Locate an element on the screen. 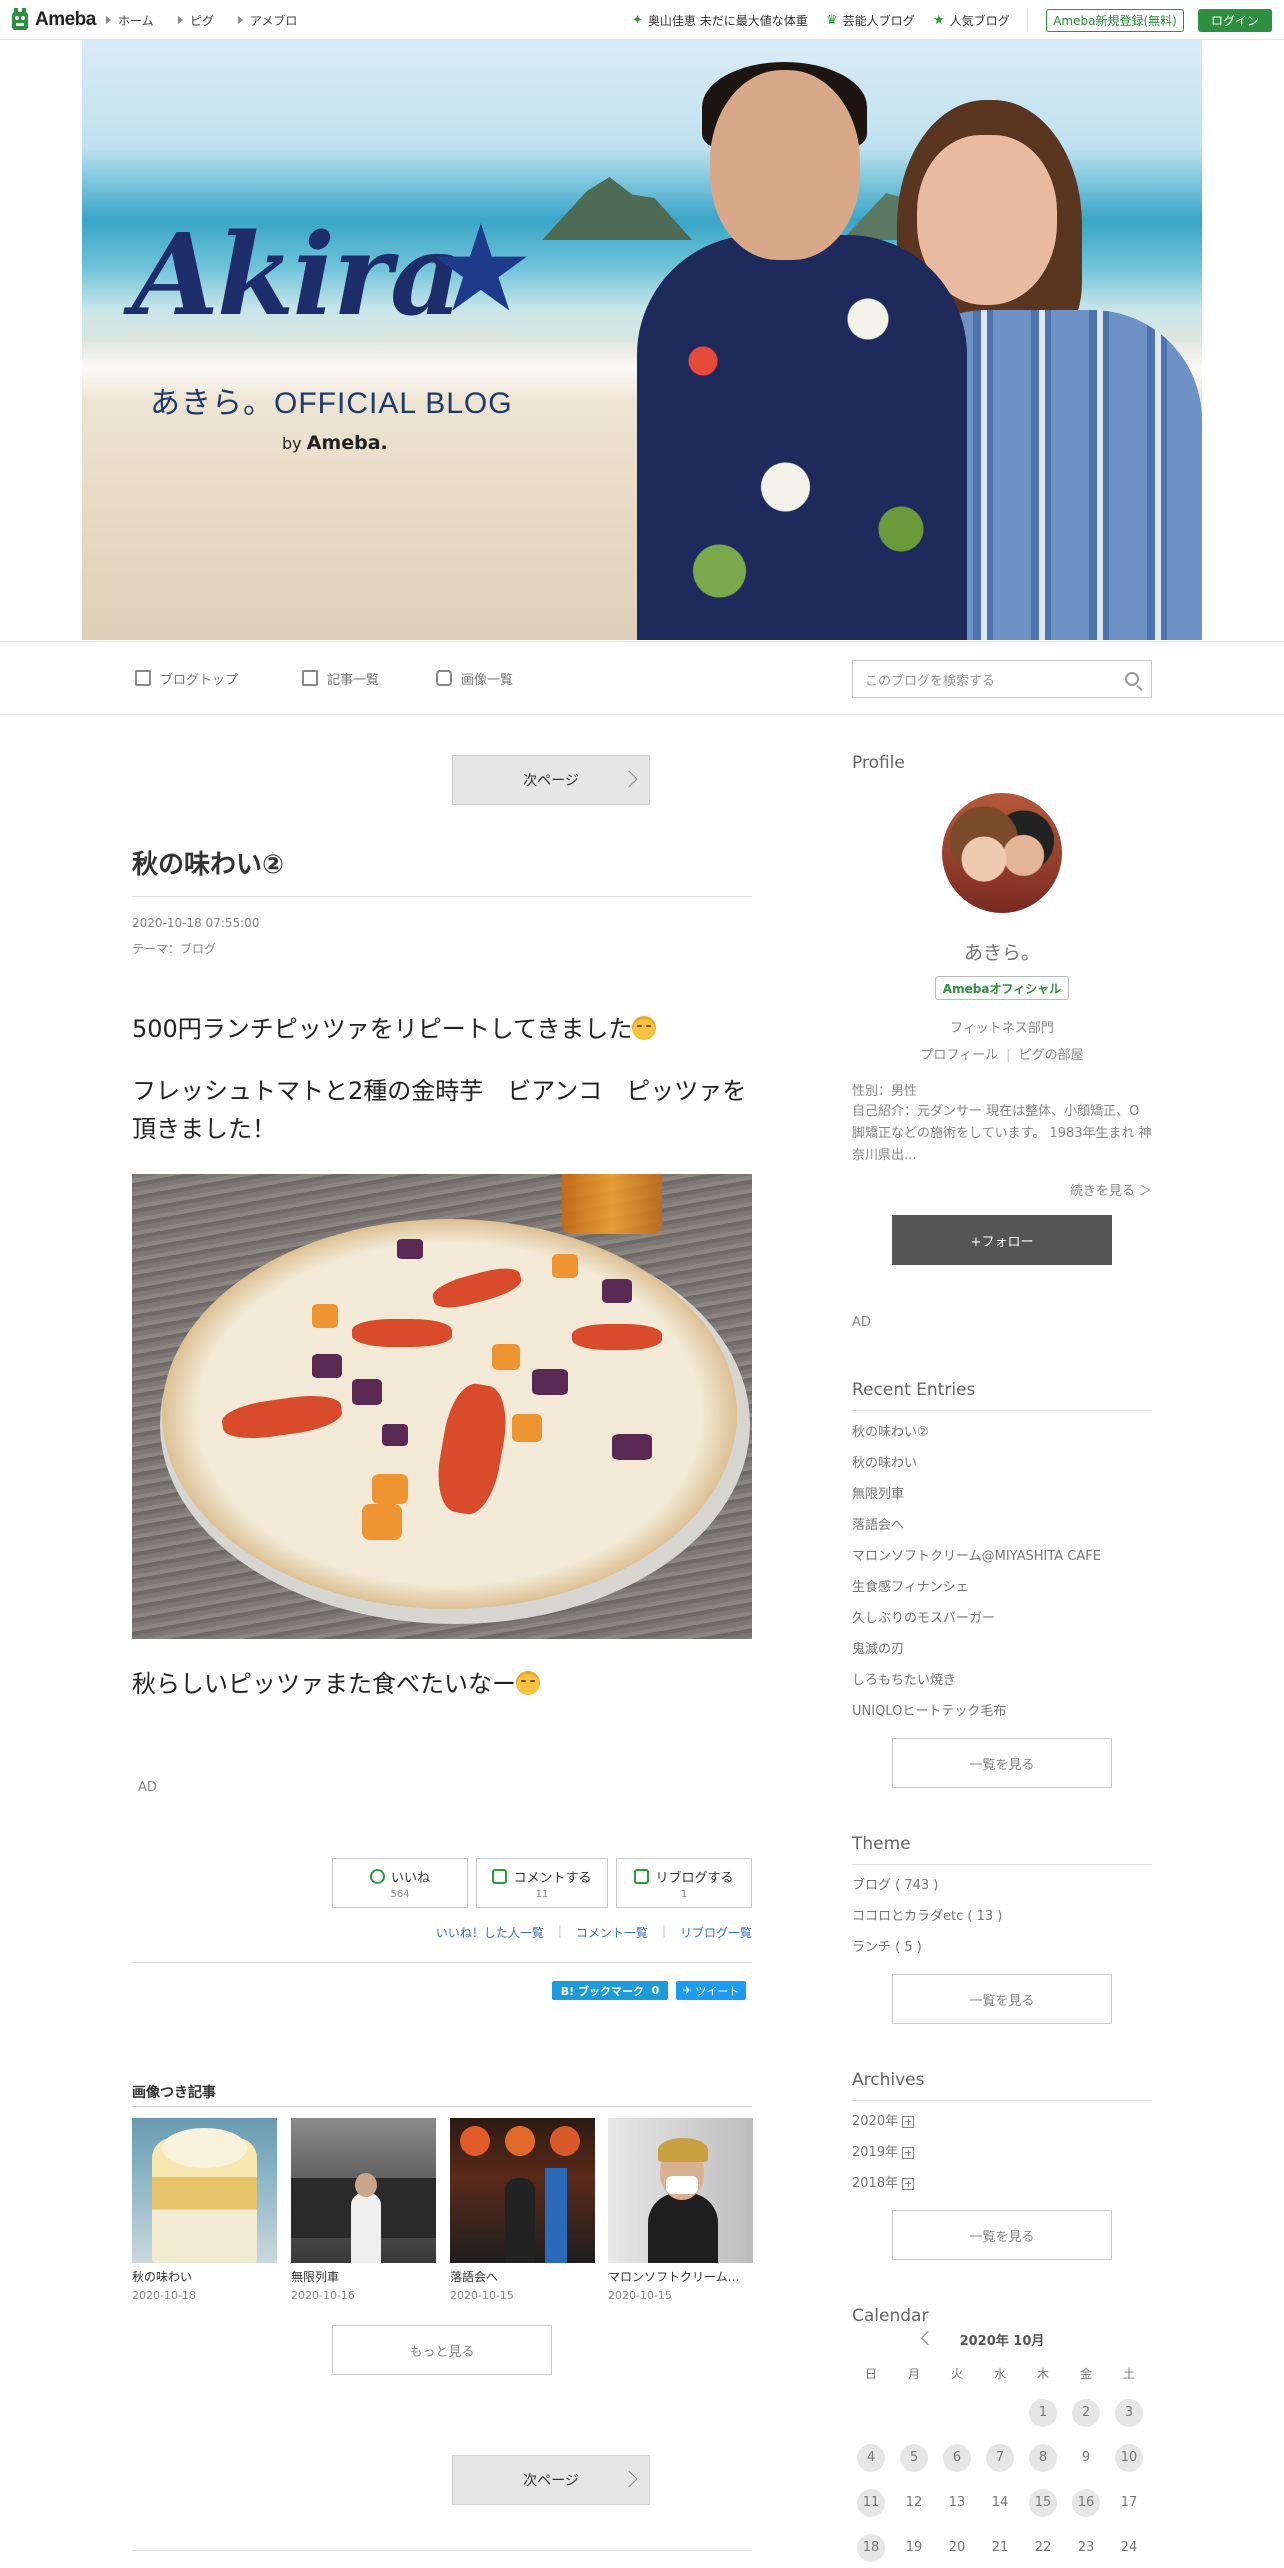 The width and height of the screenshot is (1284, 2568). divider is located at coordinates (442, 2550).